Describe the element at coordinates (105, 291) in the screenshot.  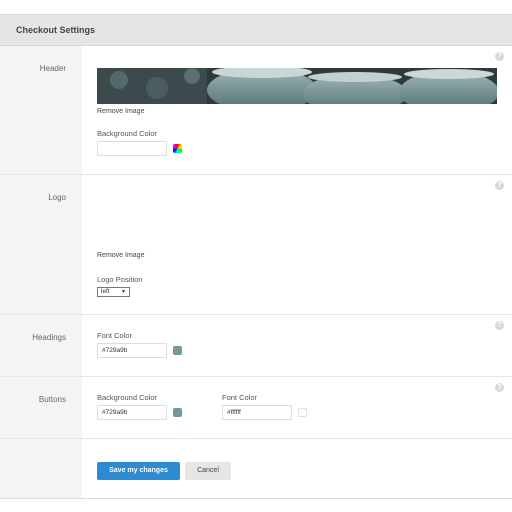
I see `logo-position-value: left` at that location.